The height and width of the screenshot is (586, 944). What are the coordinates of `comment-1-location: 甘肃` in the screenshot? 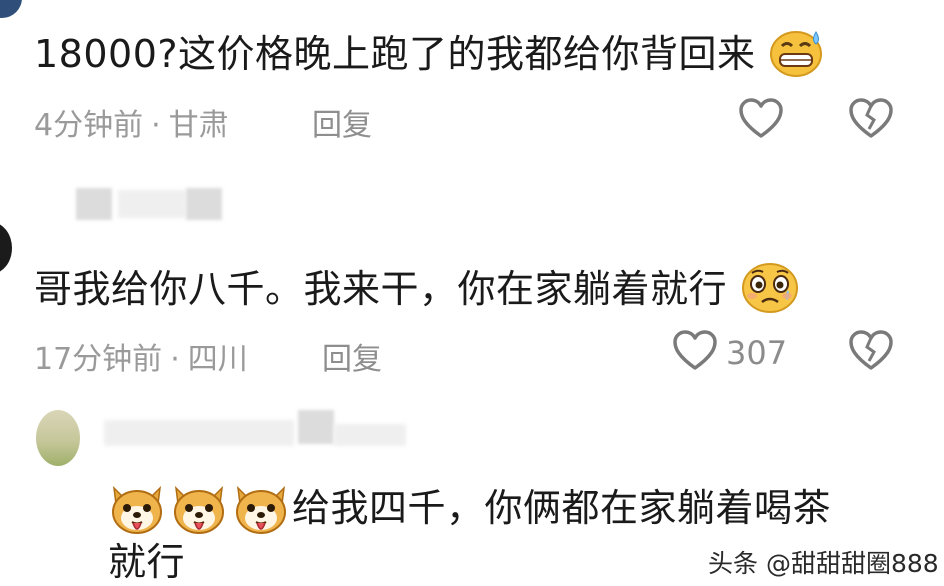 It's located at (198, 125).